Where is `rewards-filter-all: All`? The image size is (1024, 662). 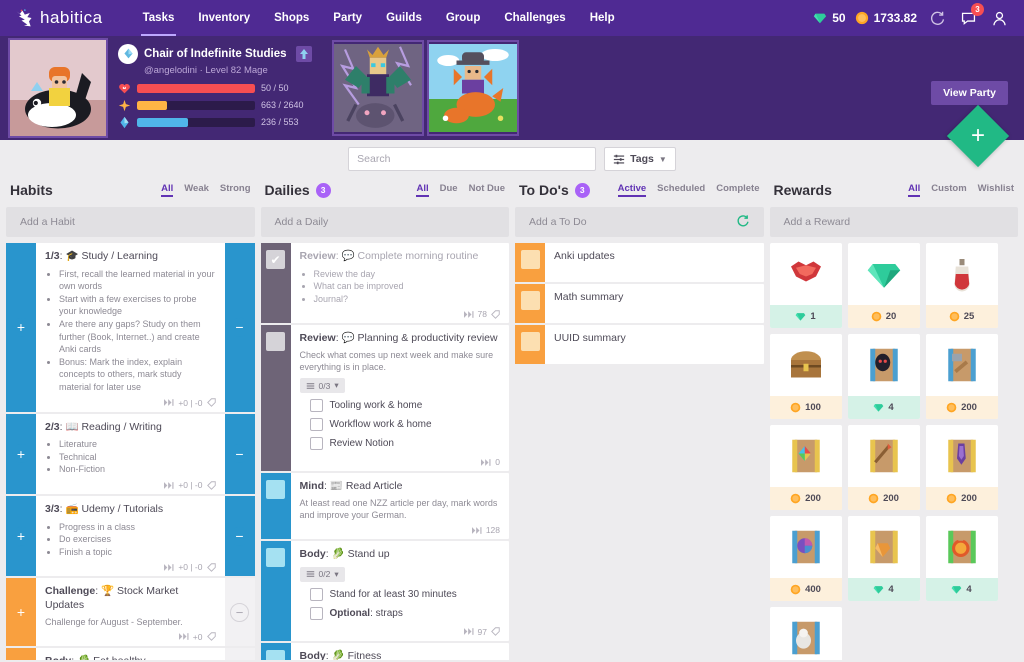
rewards-filter-all: All is located at coordinates (914, 190).